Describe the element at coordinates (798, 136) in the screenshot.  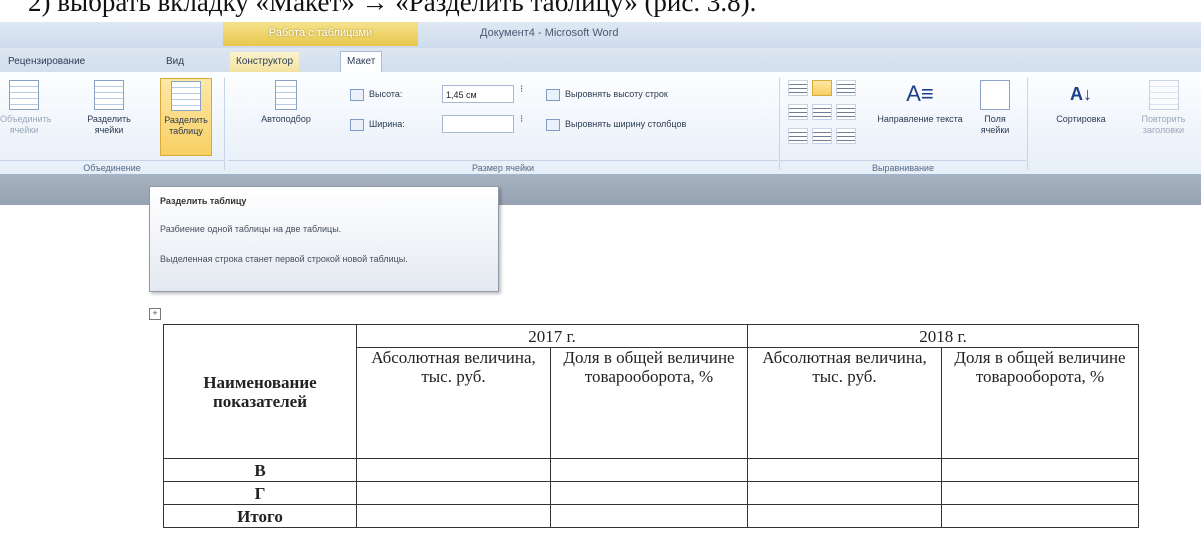
I see `align-bottom-left-icon` at that location.